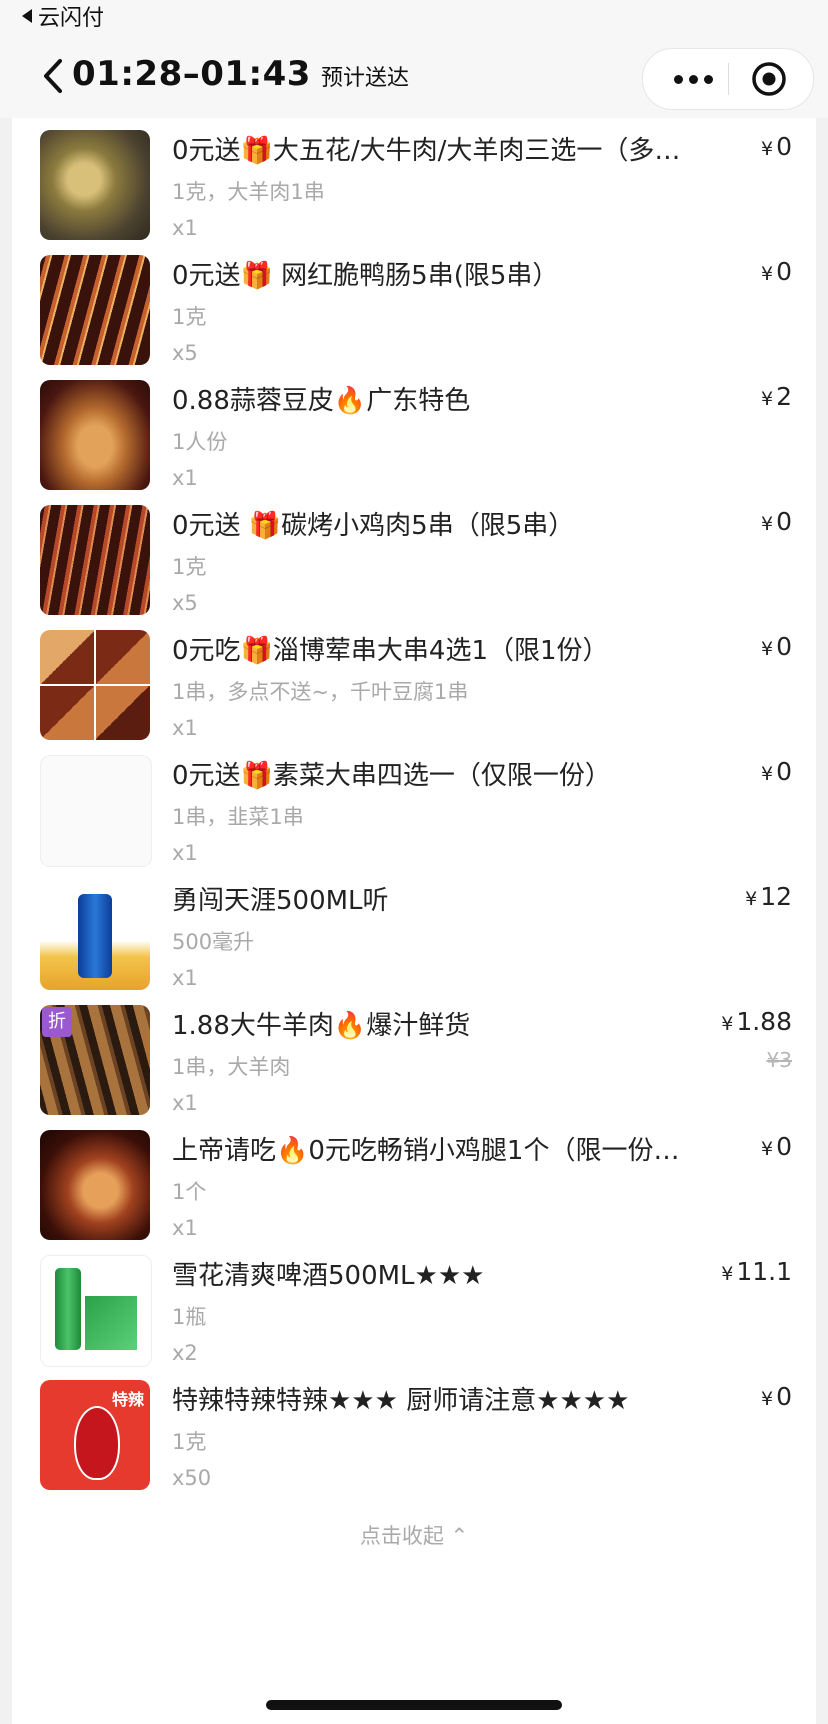 The height and width of the screenshot is (1724, 828). What do you see at coordinates (231, 1067) in the screenshot?
I see `item-spec: 1串，大羊肉` at bounding box center [231, 1067].